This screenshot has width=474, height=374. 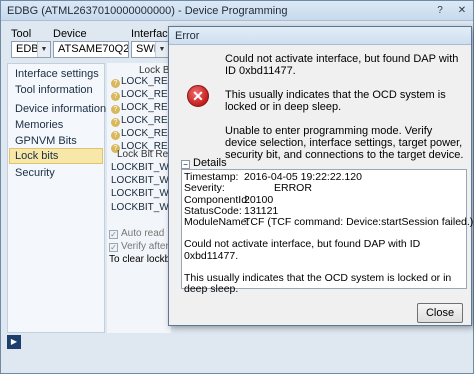 I want to click on detail-severity: ERROR, so click(x=293, y=188).